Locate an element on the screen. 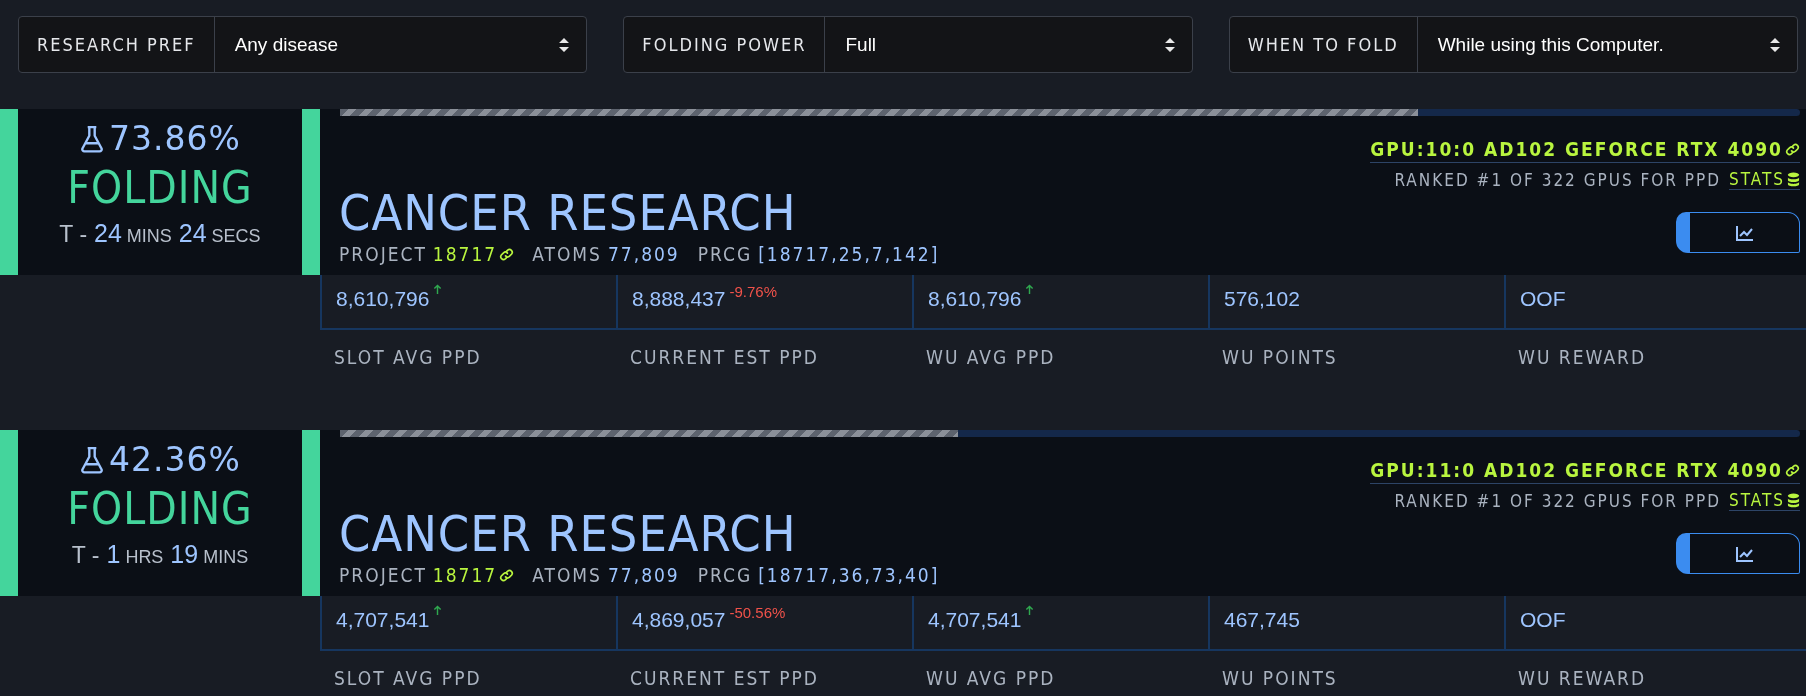 This screenshot has height=696, width=1806. gpu-link: GPU:10:0 AD102 GEFORCE RTX 4090 is located at coordinates (1585, 150).